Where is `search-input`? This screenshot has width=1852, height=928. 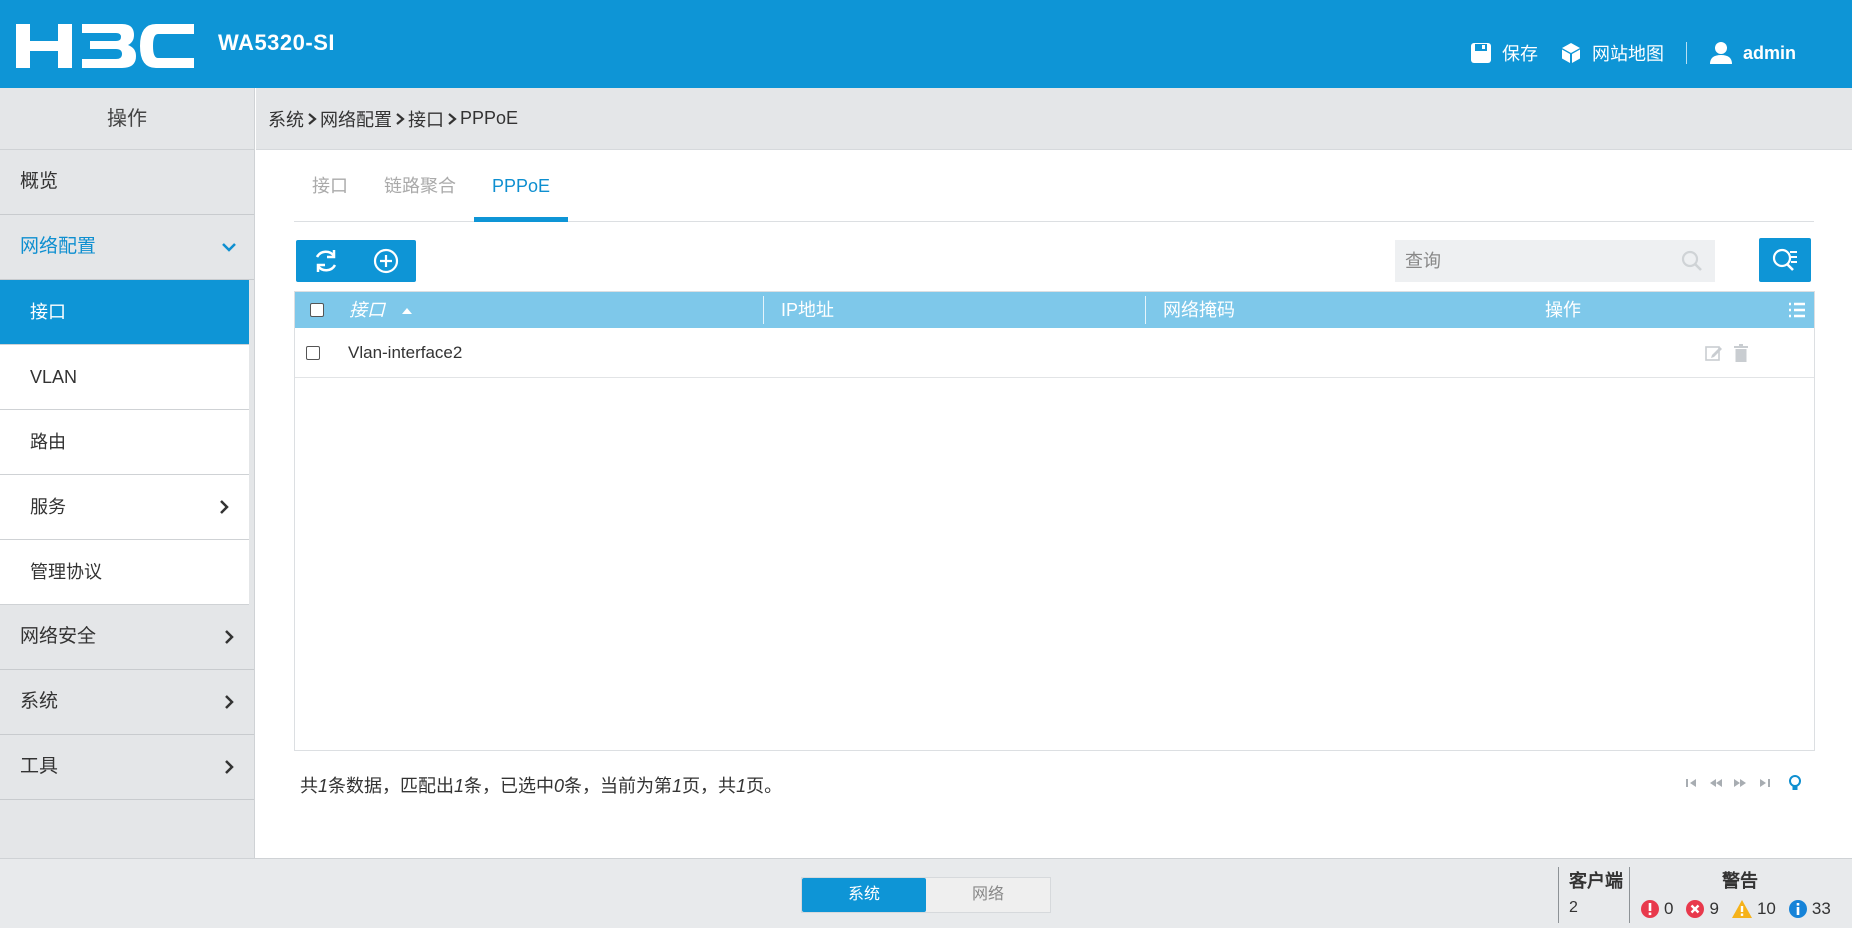 search-input is located at coordinates (1535, 261).